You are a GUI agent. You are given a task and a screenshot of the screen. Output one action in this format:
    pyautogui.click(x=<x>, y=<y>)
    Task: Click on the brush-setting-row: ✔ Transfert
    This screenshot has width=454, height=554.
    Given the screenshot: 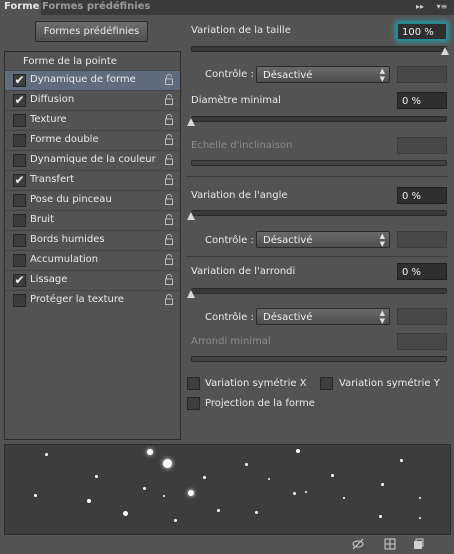 What is the action you would take?
    pyautogui.click(x=92, y=180)
    